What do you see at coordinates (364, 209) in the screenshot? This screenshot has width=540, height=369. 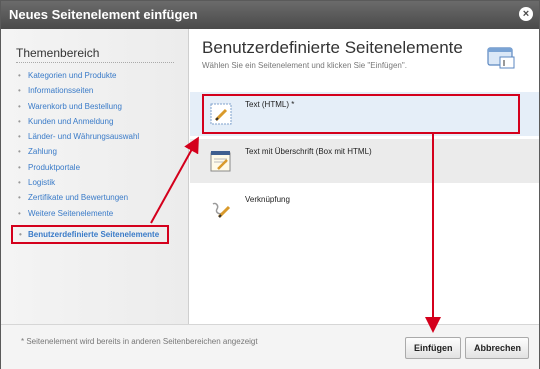 I see `element-verknuepfung: Verknüpfung` at bounding box center [364, 209].